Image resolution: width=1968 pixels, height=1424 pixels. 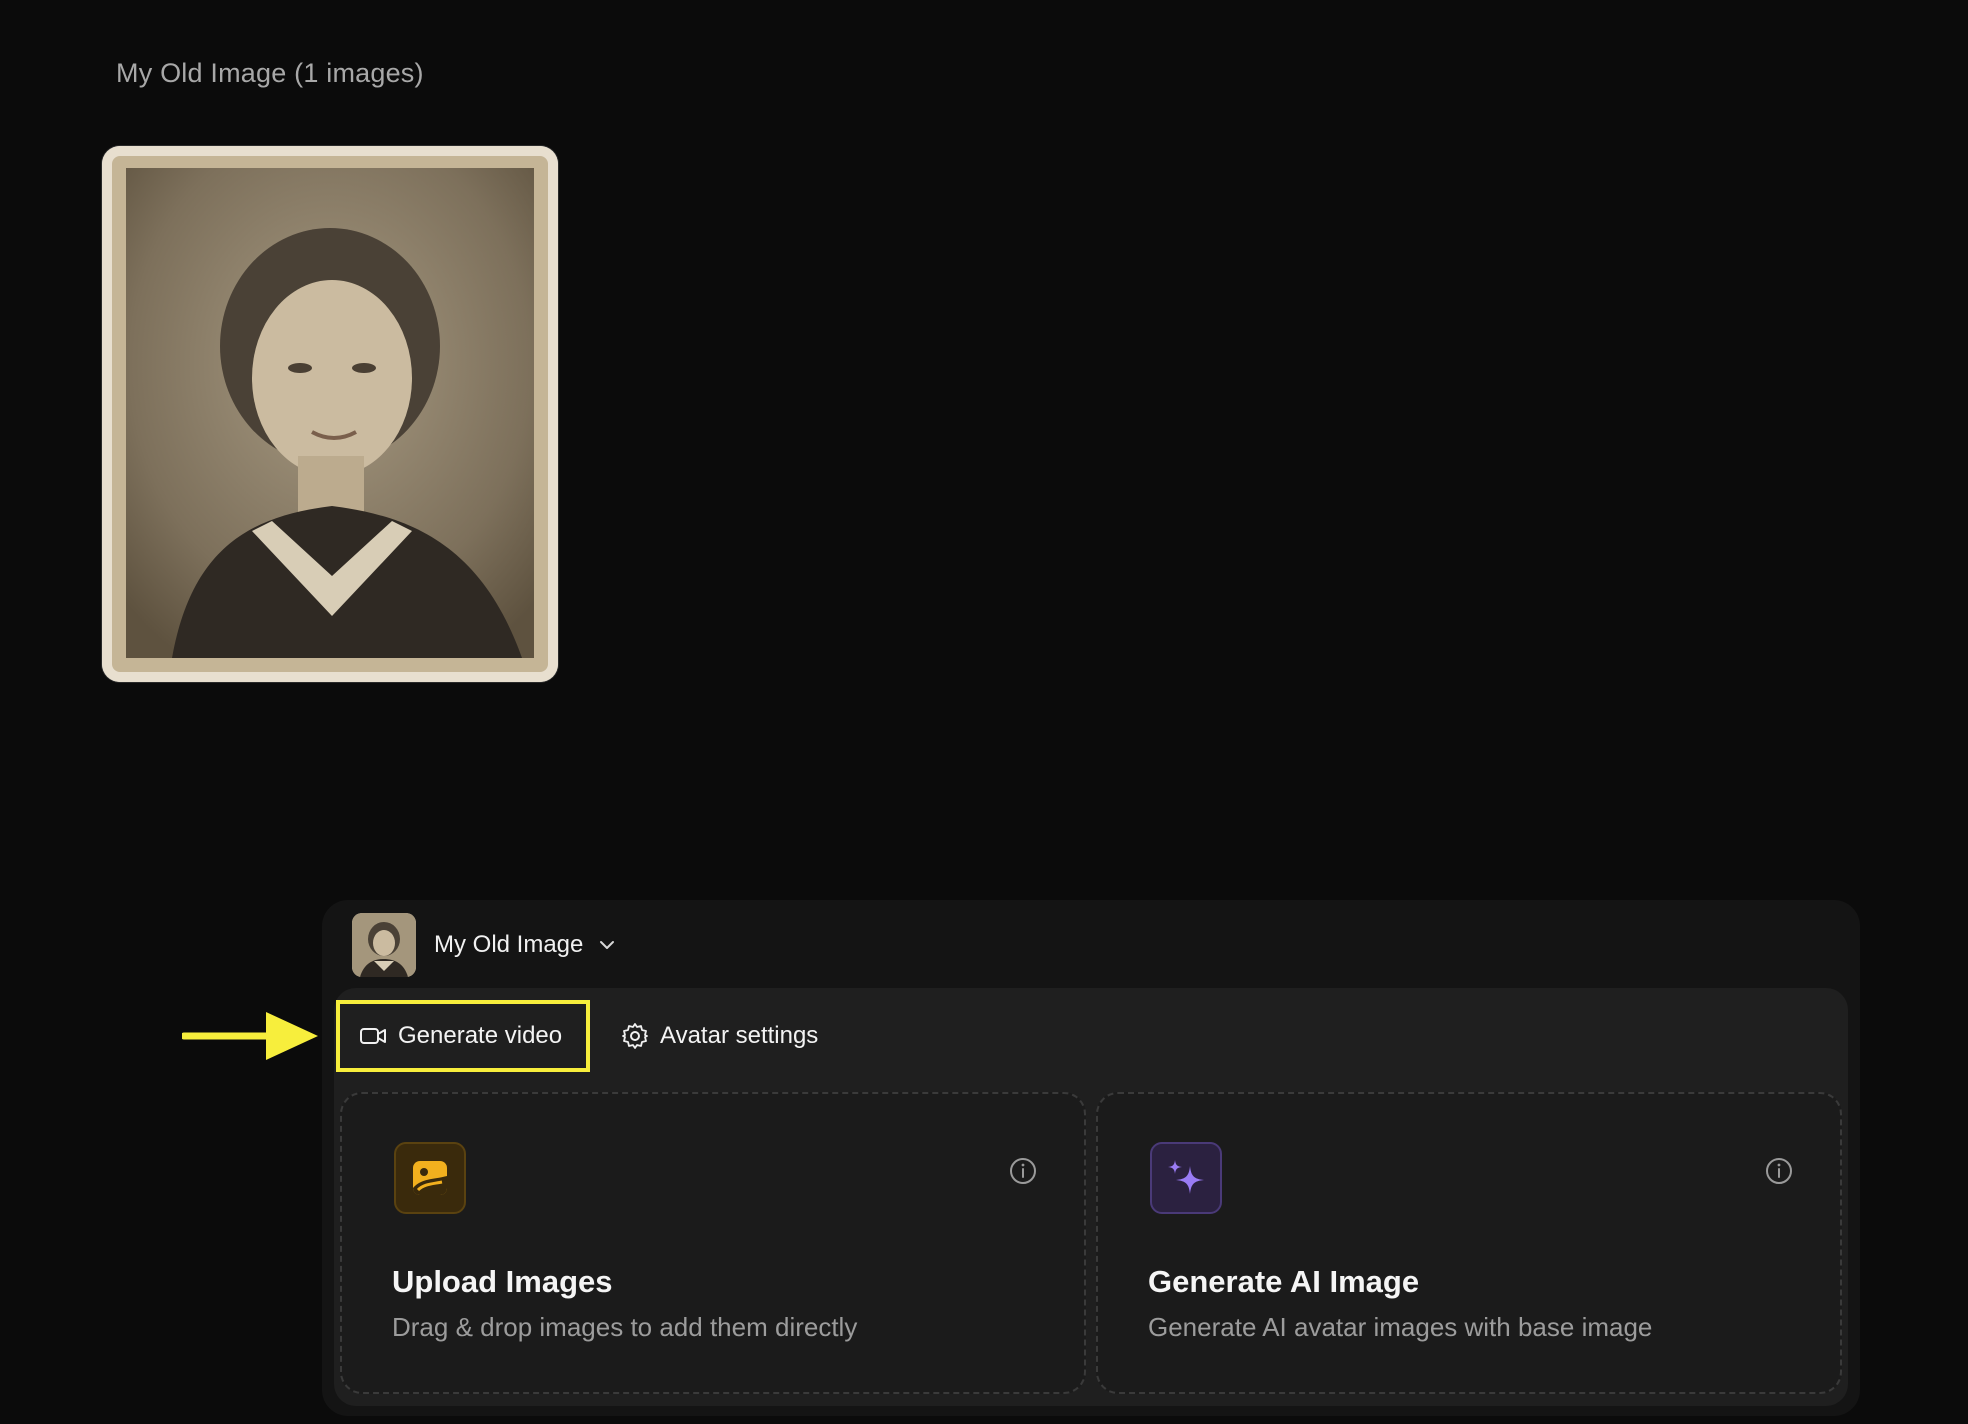 I want to click on avatar-settings-label: Avatar settings, so click(x=739, y=1035).